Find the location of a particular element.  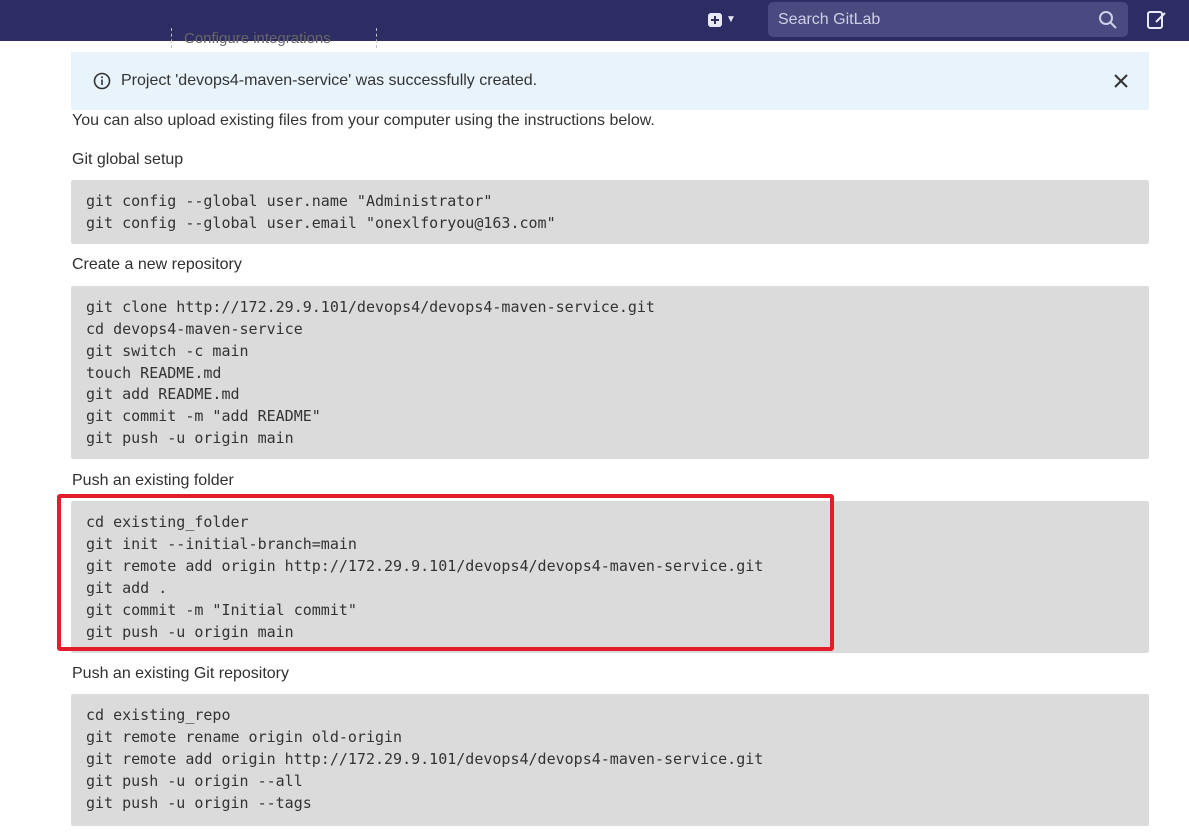

search-input is located at coordinates (928, 19).